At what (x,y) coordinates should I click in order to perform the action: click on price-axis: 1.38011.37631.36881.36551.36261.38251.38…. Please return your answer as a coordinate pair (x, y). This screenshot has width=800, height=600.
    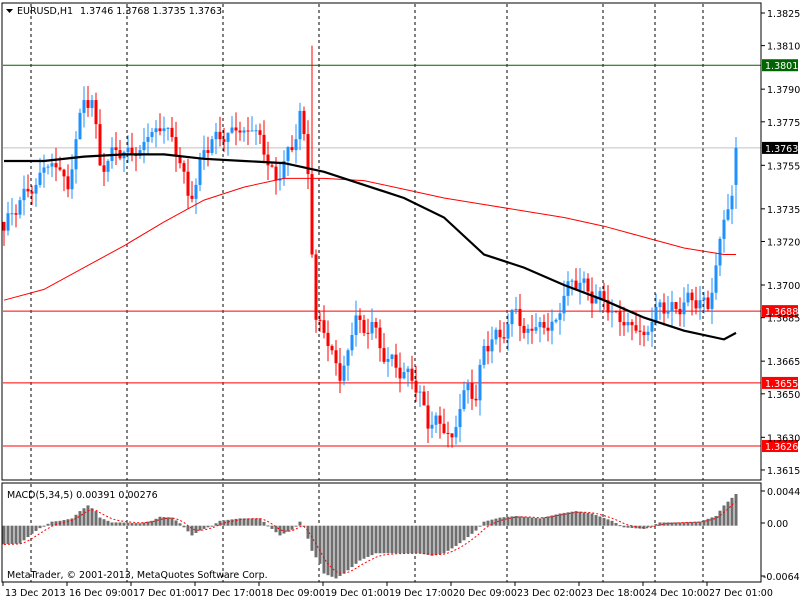
    Looking at the image, I should click on (780, 296).